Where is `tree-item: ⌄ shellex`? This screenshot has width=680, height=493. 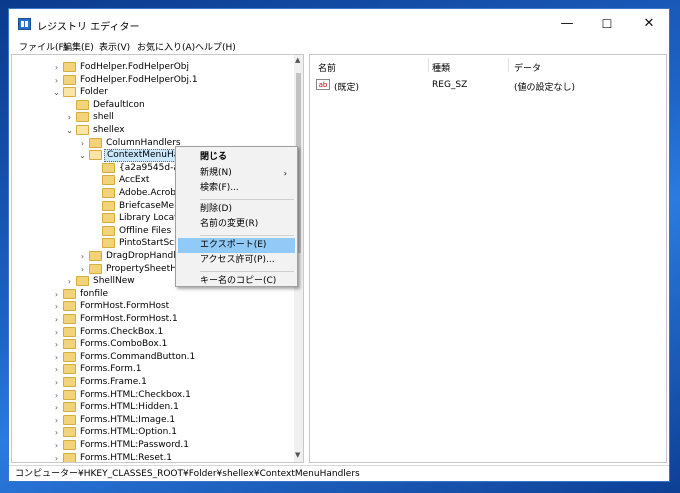 tree-item: ⌄ shellex is located at coordinates (152, 130).